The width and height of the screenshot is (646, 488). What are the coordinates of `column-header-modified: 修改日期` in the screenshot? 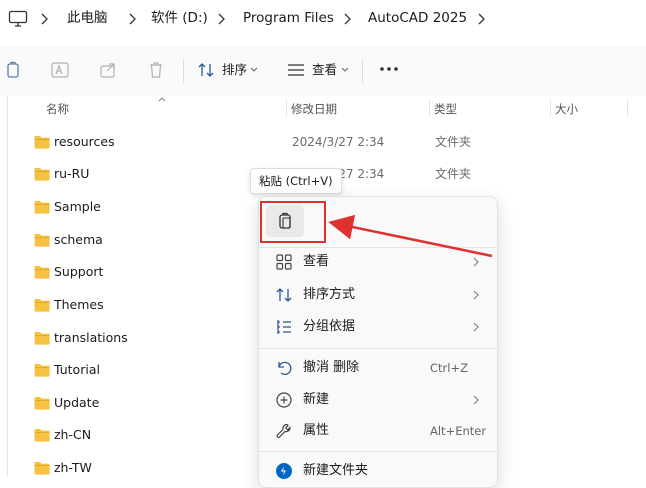 It's located at (314, 109).